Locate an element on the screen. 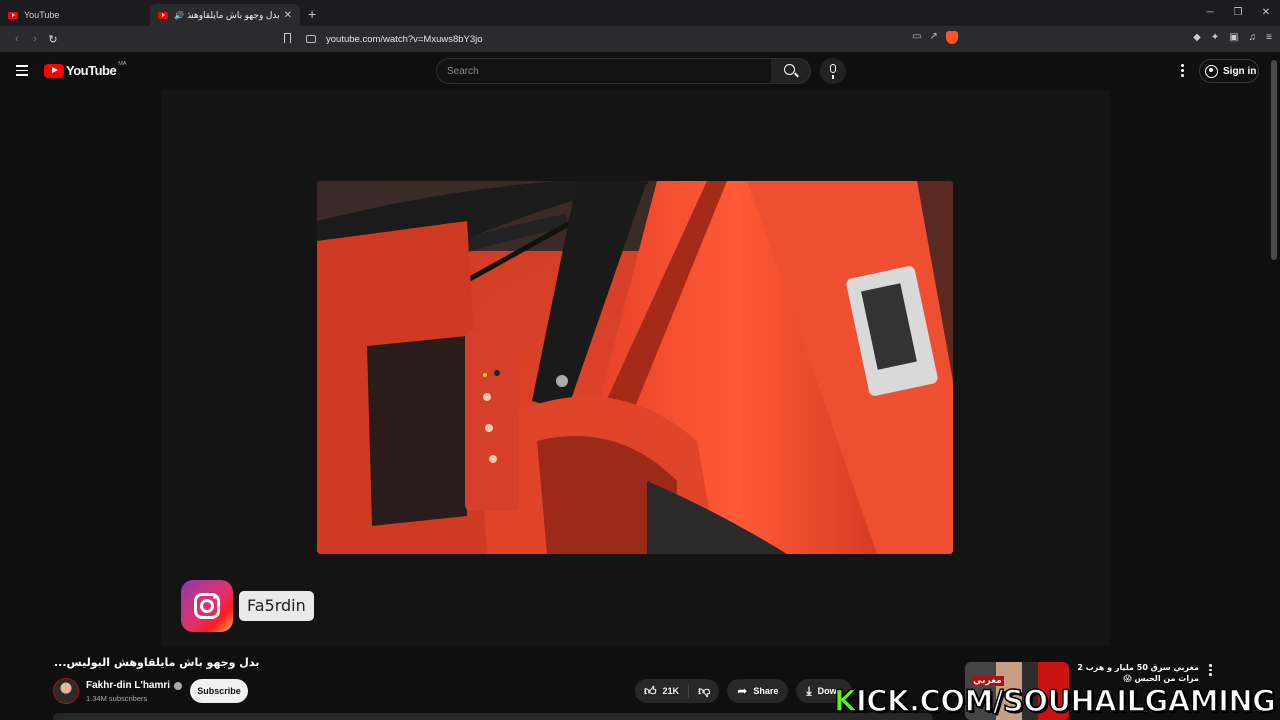 Image resolution: width=1280 pixels, height=720 pixels. recommended-menu-icon is located at coordinates (1212, 671).